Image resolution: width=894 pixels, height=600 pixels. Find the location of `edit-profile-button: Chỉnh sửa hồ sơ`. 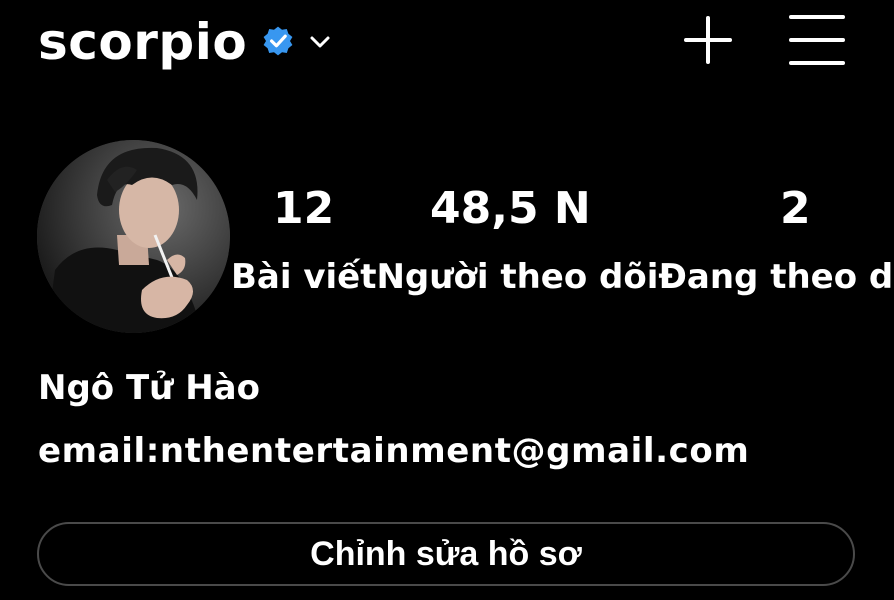

edit-profile-button: Chỉnh sửa hồ sơ is located at coordinates (446, 554).